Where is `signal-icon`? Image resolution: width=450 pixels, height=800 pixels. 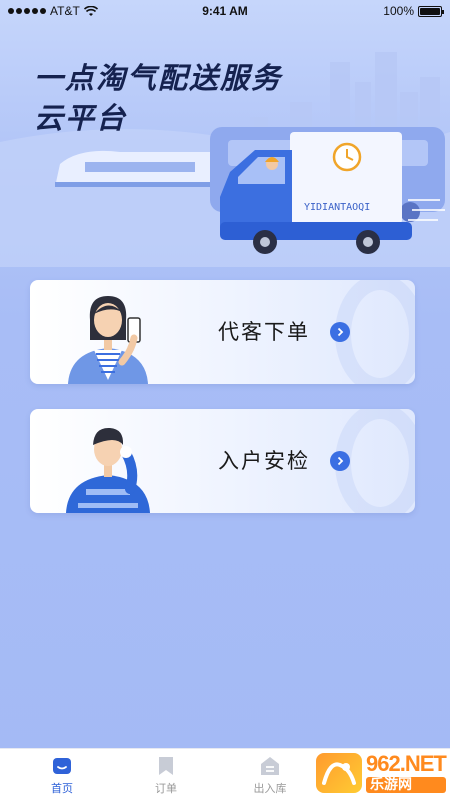 signal-icon is located at coordinates (27, 11).